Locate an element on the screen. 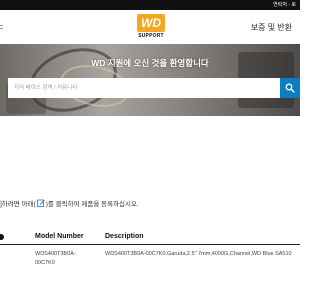 Image resolution: width=320 pixels, height=300 pixels. register-instruction: ]하려면 아래( )를 클릭하여 제품을 등록하십시오. is located at coordinates (69, 203).